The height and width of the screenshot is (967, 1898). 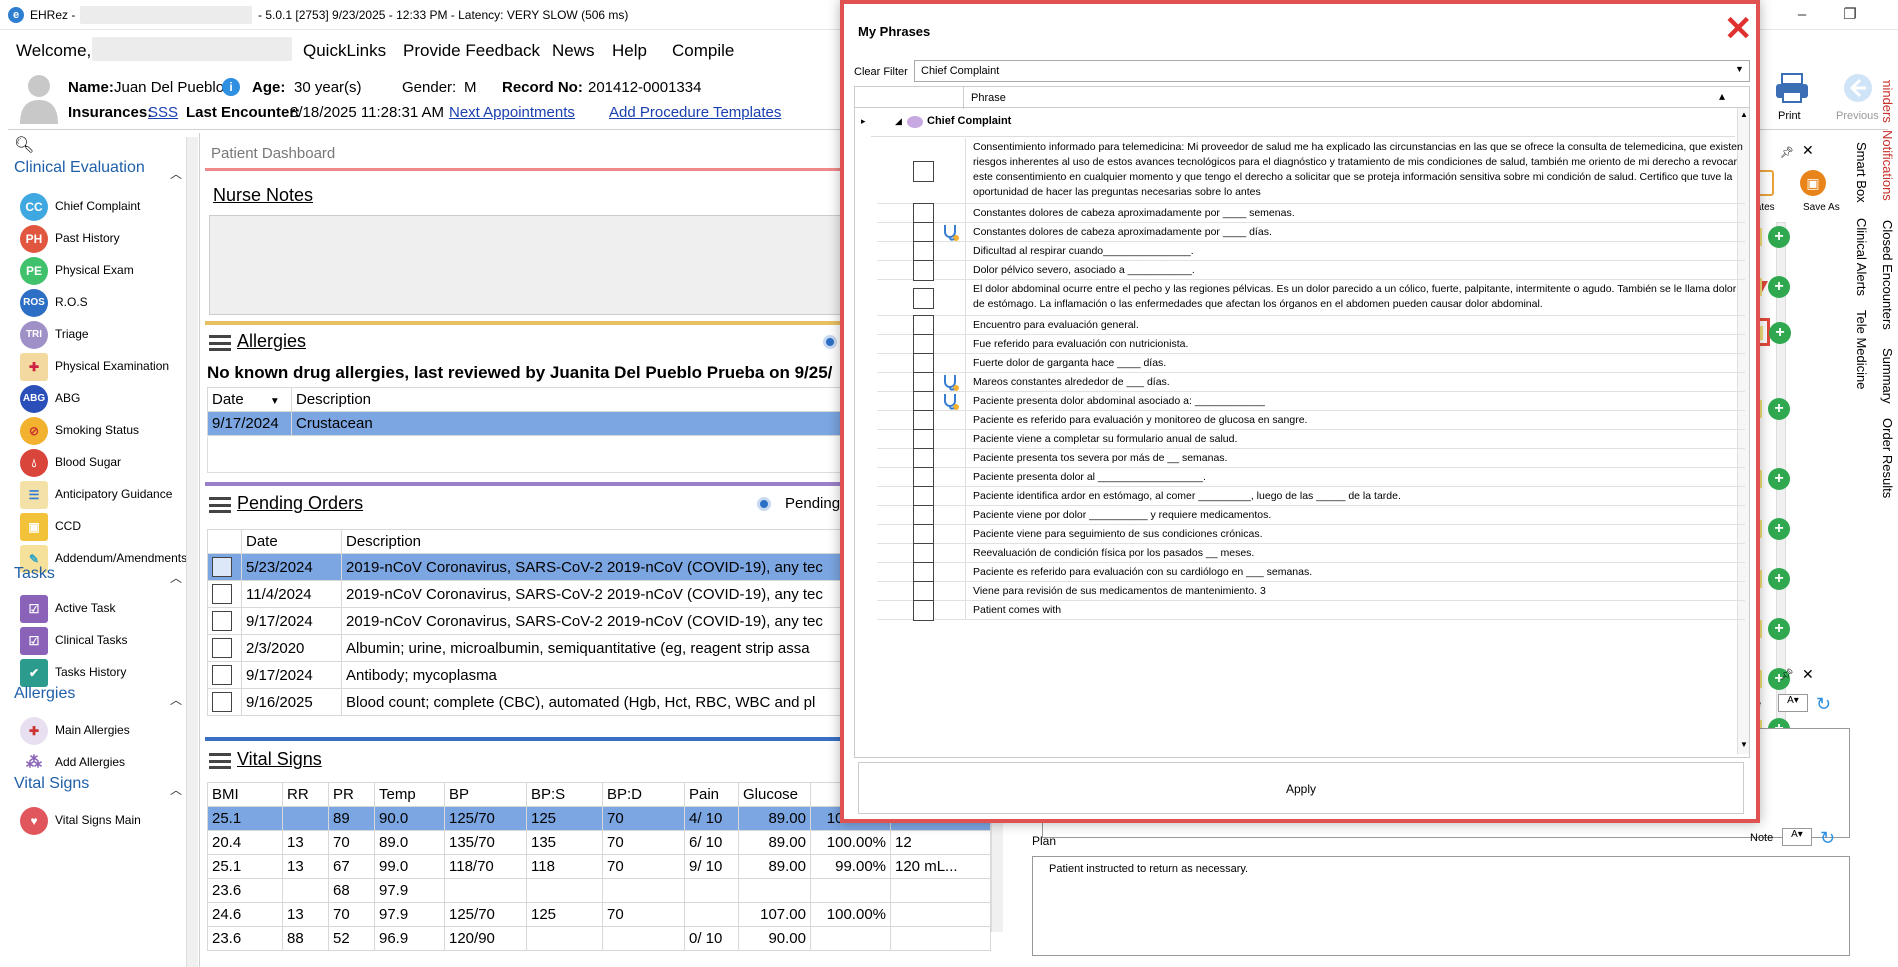 I want to click on column-date: Date, so click(x=291, y=541).